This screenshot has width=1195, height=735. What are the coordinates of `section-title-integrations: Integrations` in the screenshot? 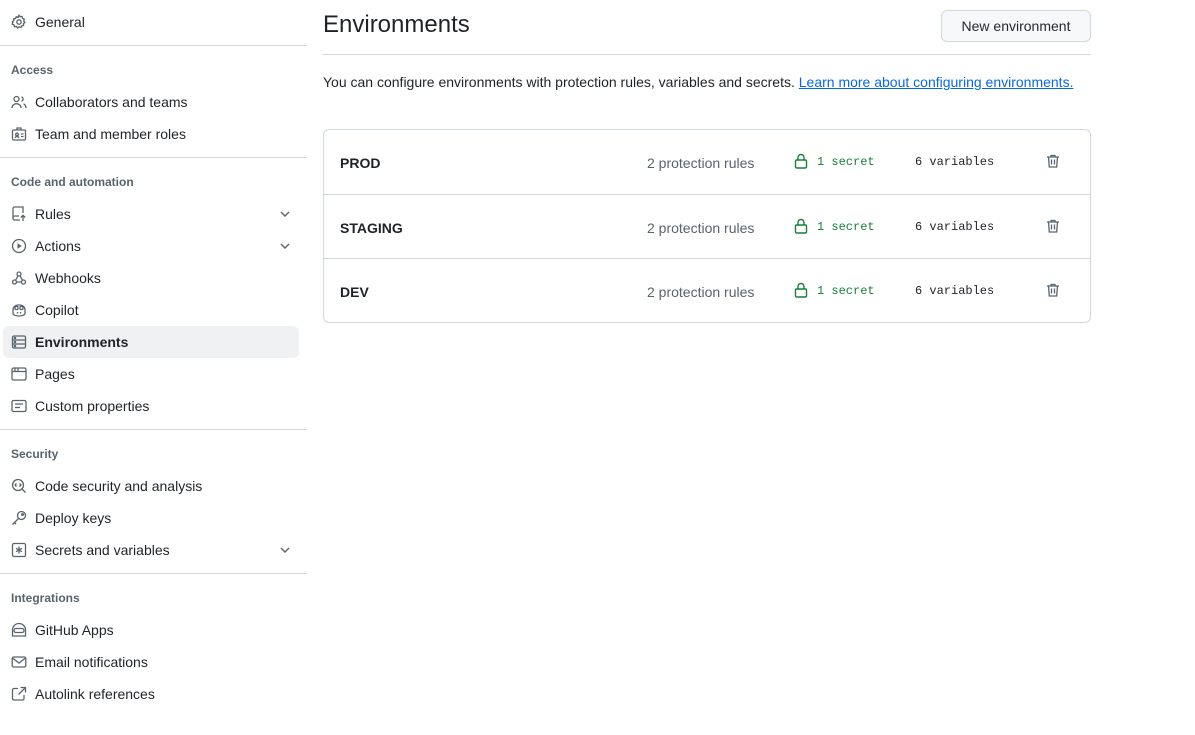 It's located at (45, 598).